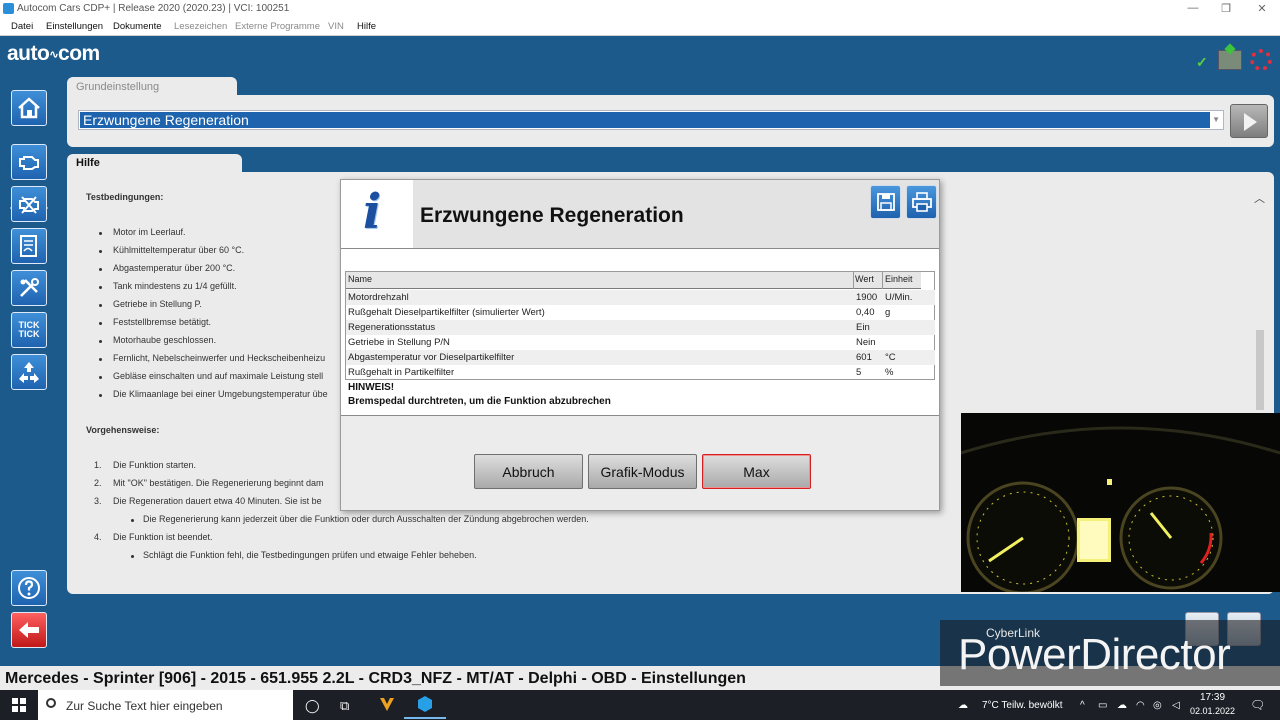 This screenshot has height=720, width=1280. What do you see at coordinates (344, 706) in the screenshot?
I see `task-view-icon: ⧉` at bounding box center [344, 706].